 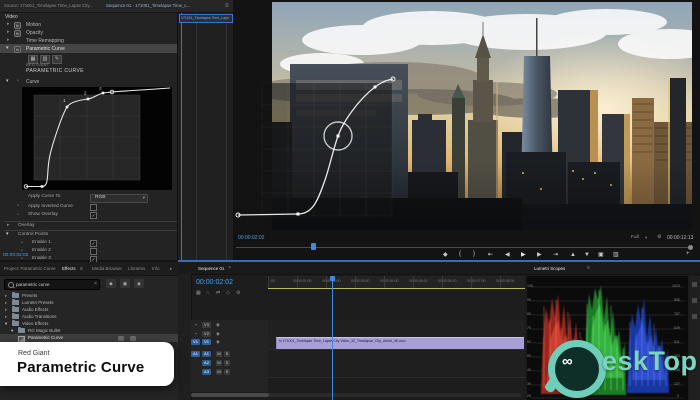 What do you see at coordinates (587, 255) in the screenshot?
I see `extract-button: ▼` at bounding box center [587, 255].